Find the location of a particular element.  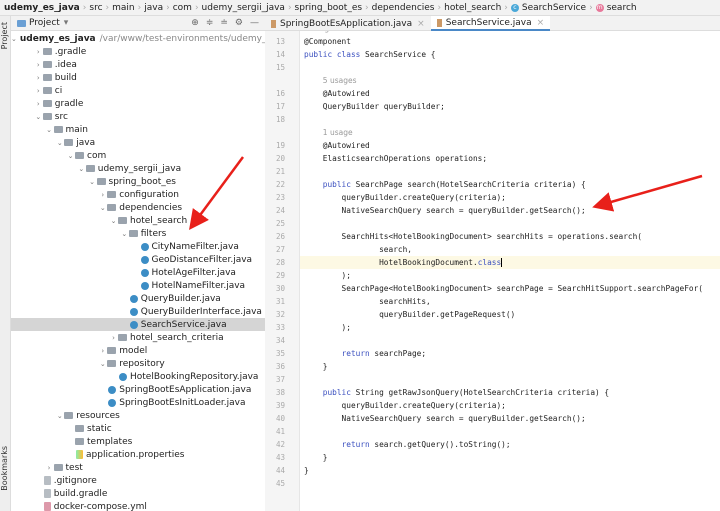

breadcrumb-item: udemy_es_java is located at coordinates (42, 8).